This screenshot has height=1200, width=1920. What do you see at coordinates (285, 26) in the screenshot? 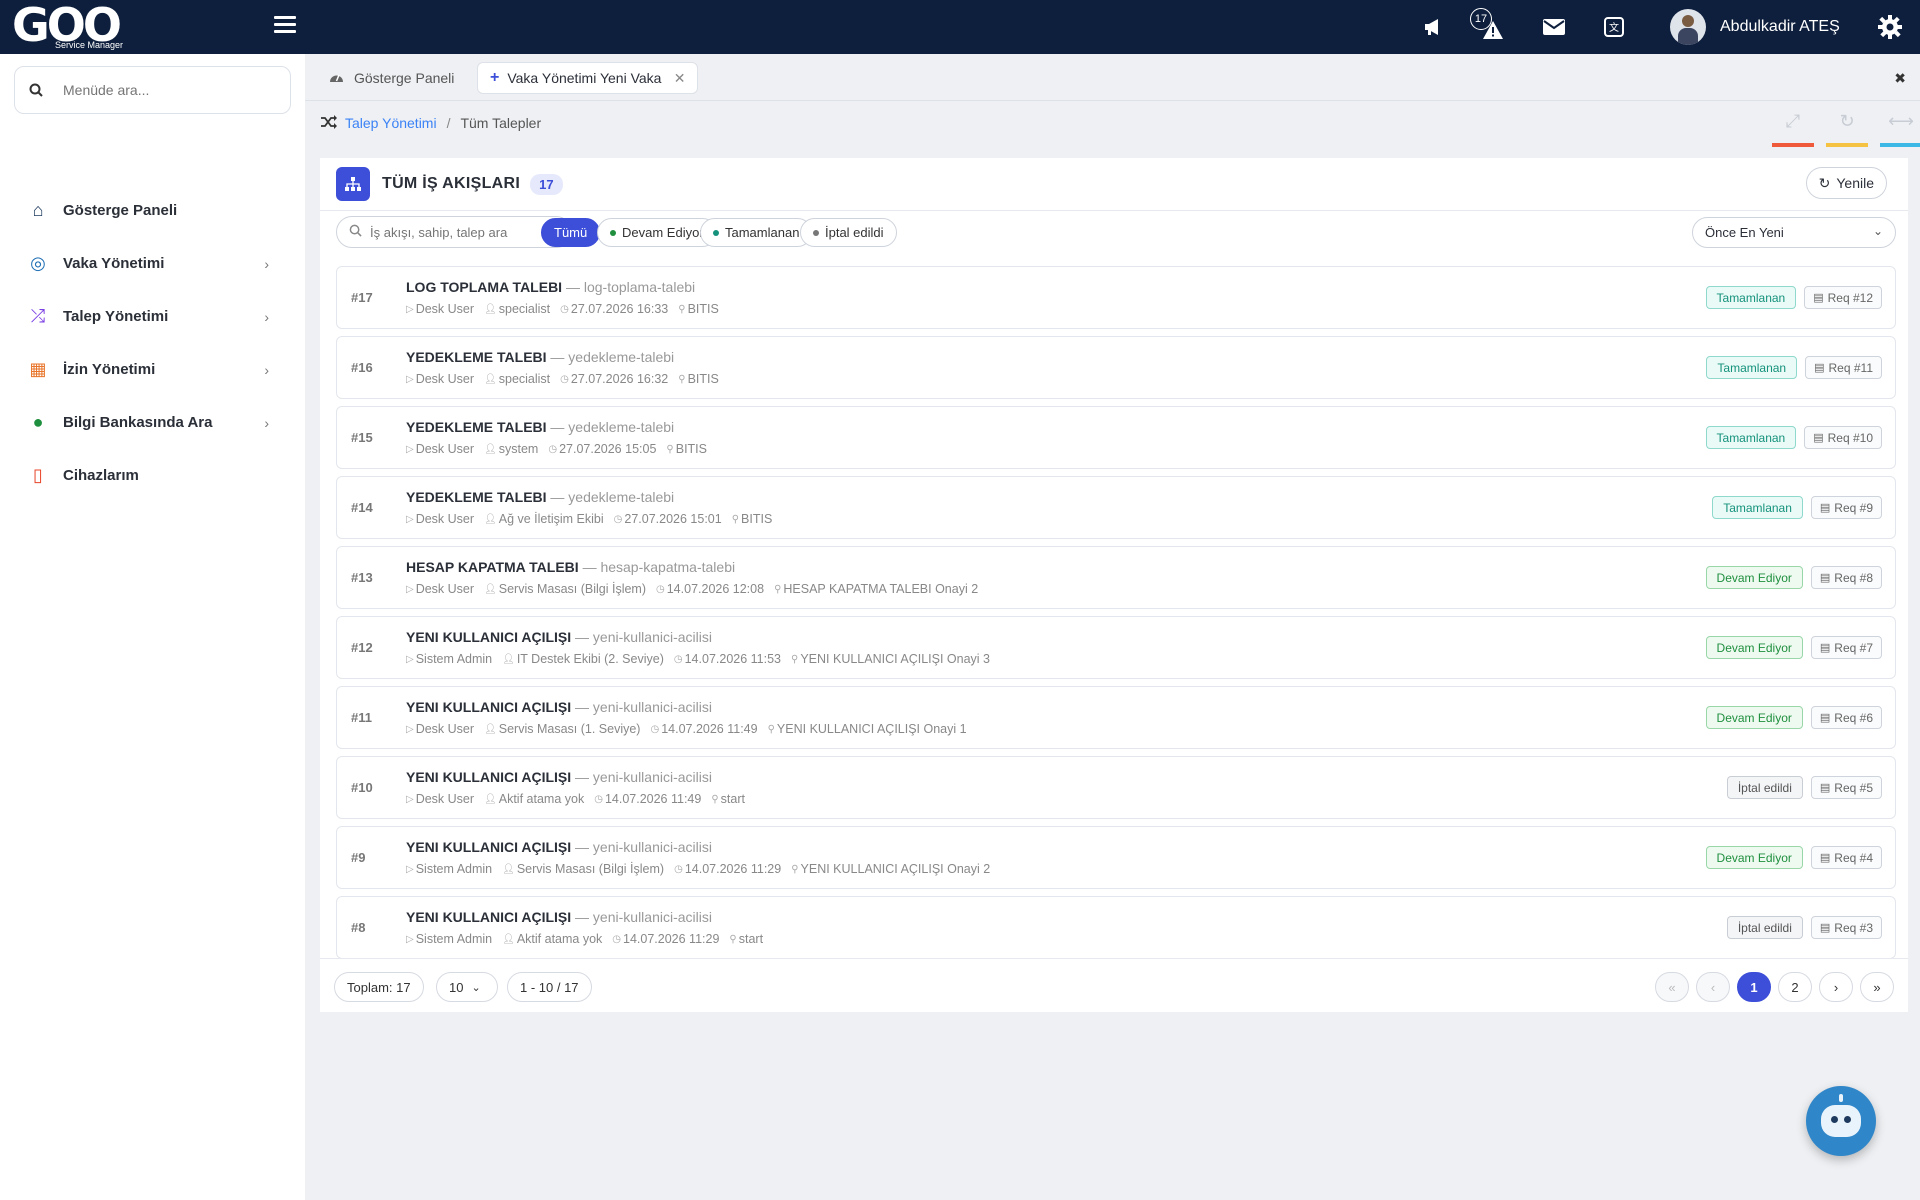
I see `menu-toggle-icon` at bounding box center [285, 26].